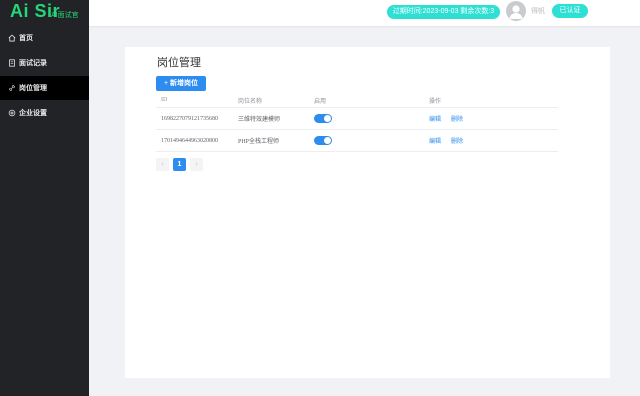 The image size is (640, 396). What do you see at coordinates (12, 63) in the screenshot?
I see `document-icon` at bounding box center [12, 63].